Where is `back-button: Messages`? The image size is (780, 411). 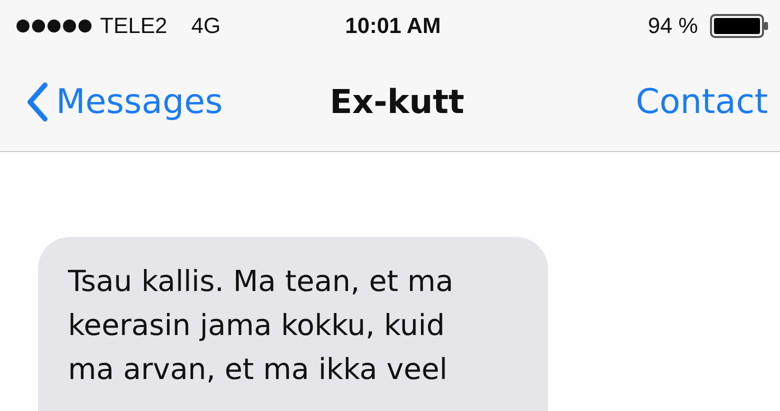
back-button: Messages is located at coordinates (124, 102).